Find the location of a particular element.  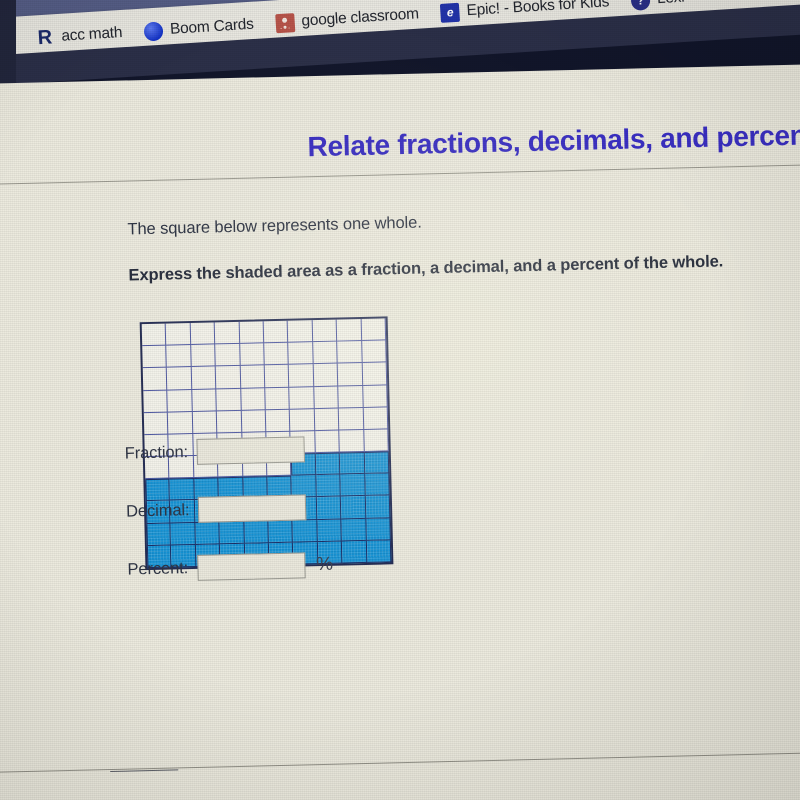

epic-books-icon: e is located at coordinates (450, 12).